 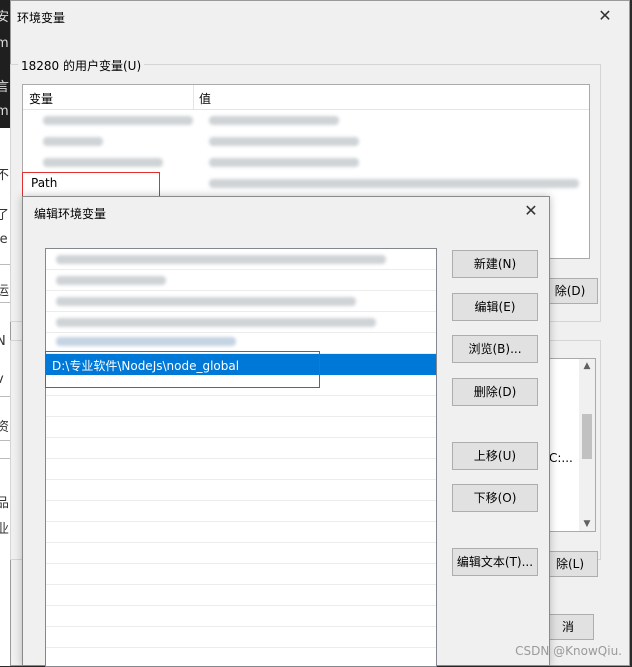 What do you see at coordinates (495, 307) in the screenshot?
I see `edit-button: 编辑(E)` at bounding box center [495, 307].